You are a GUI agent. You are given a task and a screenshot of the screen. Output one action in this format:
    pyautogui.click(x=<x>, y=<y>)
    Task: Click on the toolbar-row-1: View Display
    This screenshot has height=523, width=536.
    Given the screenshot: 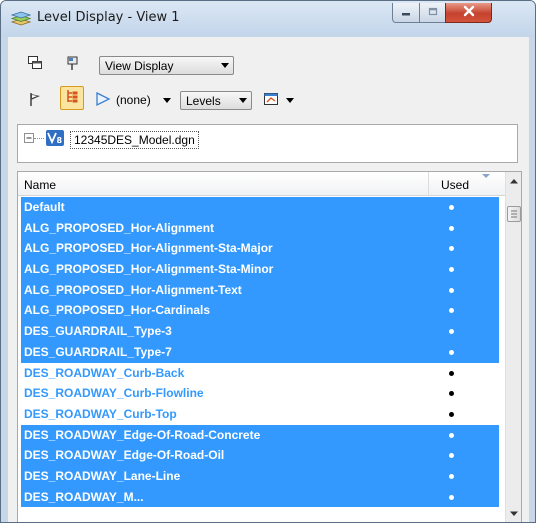 What is the action you would take?
    pyautogui.click(x=268, y=66)
    